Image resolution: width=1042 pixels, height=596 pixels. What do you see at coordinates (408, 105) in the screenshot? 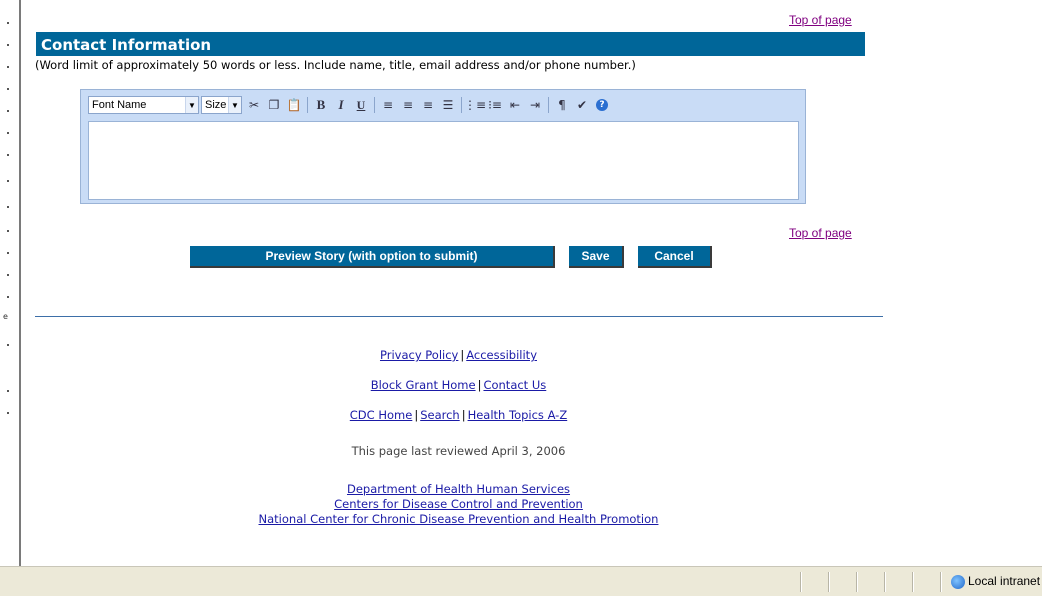
I see `align-center-icon: ≡` at bounding box center [408, 105].